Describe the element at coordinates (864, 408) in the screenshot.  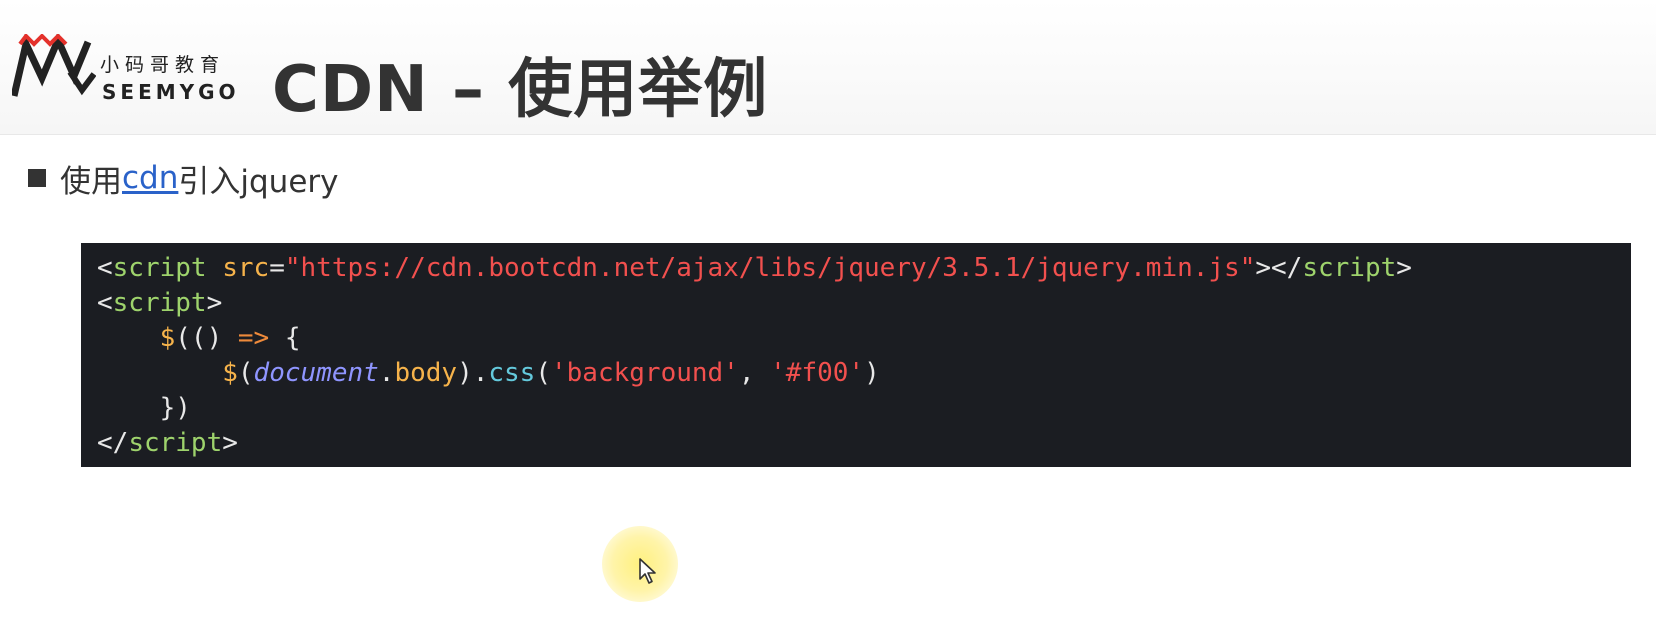
I see `code-line-5: })` at that location.